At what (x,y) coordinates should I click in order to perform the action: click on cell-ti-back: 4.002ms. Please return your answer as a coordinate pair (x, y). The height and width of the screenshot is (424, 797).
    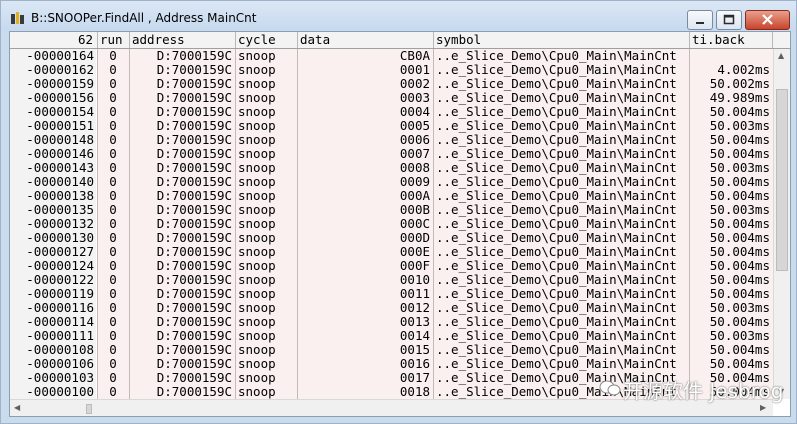
    Looking at the image, I should click on (743, 70).